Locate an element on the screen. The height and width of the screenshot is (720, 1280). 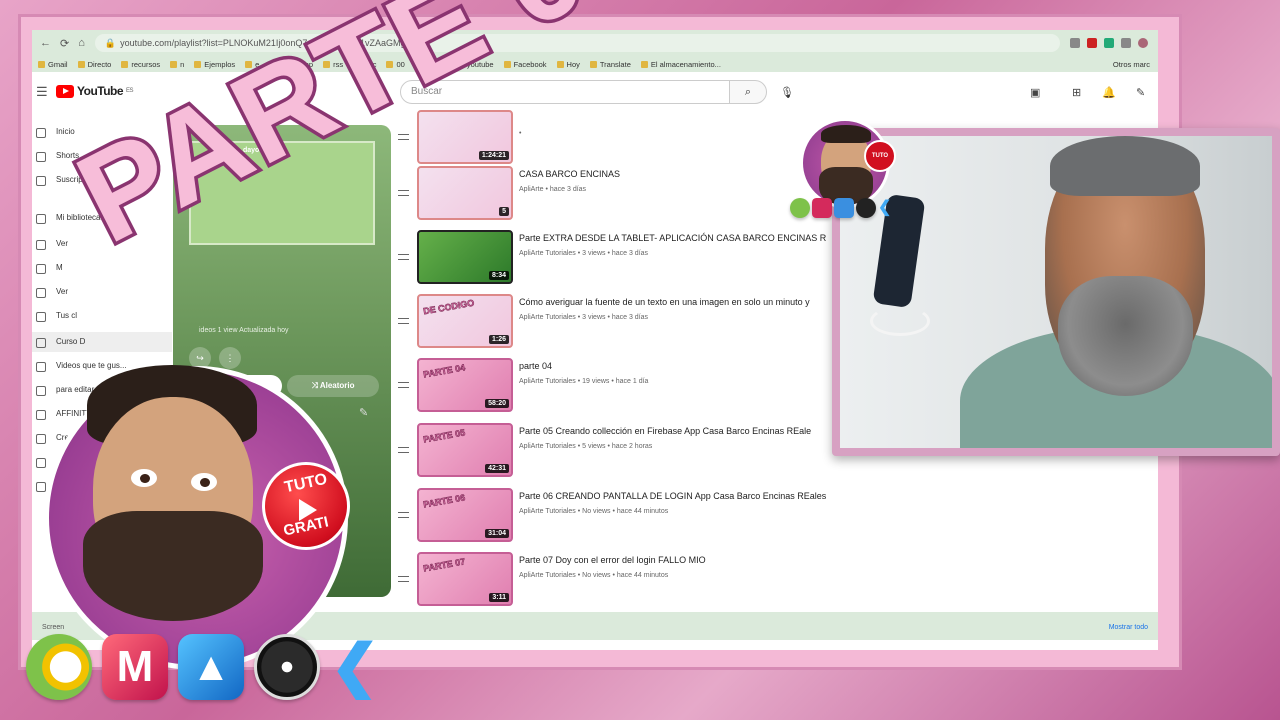
avatar-icon: ✎ is located at coordinates (1140, 92).